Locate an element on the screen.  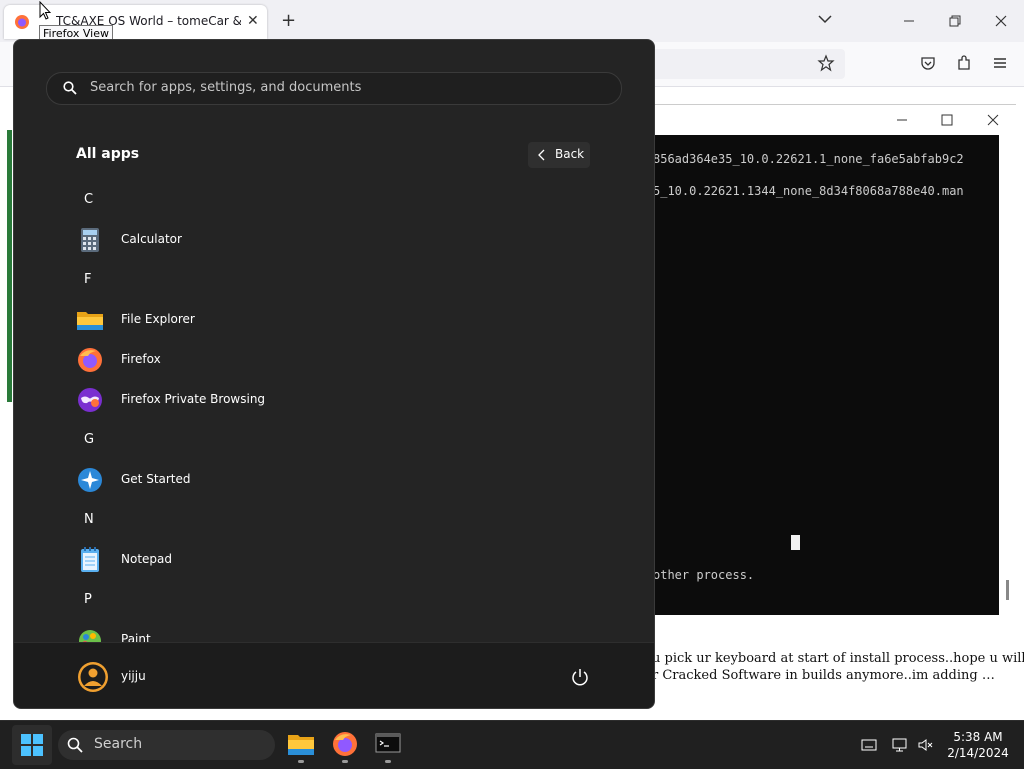
taskbar-app-firefox is located at coordinates (345, 745).